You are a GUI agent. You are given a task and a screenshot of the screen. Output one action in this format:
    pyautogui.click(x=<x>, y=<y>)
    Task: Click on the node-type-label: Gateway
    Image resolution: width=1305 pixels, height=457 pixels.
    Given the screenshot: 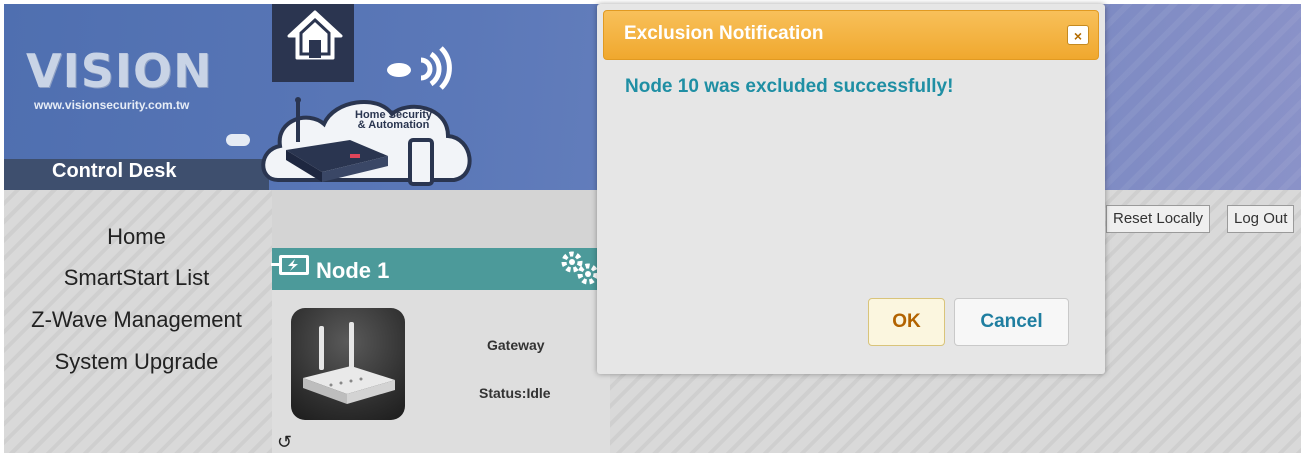 What is the action you would take?
    pyautogui.click(x=516, y=345)
    